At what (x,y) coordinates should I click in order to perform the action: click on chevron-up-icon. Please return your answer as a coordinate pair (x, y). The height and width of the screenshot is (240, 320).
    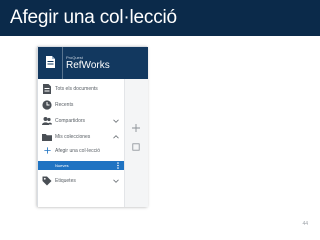
    Looking at the image, I should click on (116, 137).